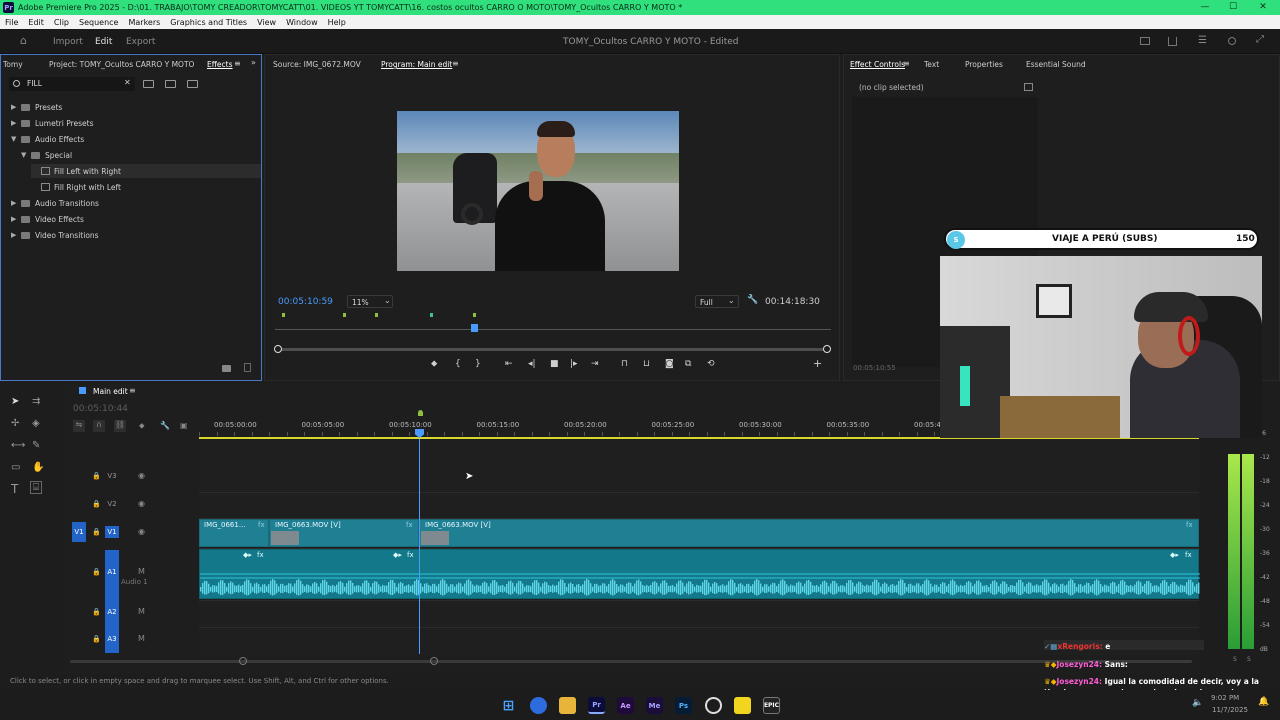  I want to click on volume-icon: 🔈, so click(1197, 703).